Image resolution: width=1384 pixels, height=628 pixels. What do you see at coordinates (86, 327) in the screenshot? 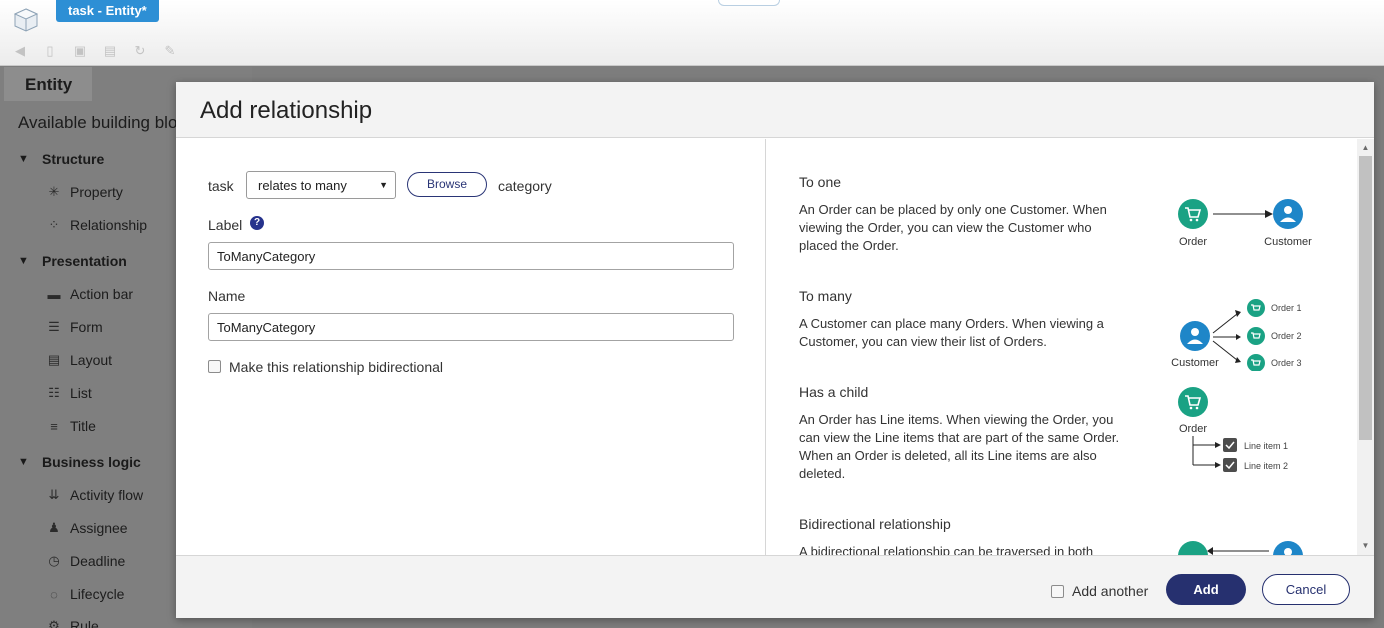
I see `sidebar-item-label: Form` at bounding box center [86, 327].